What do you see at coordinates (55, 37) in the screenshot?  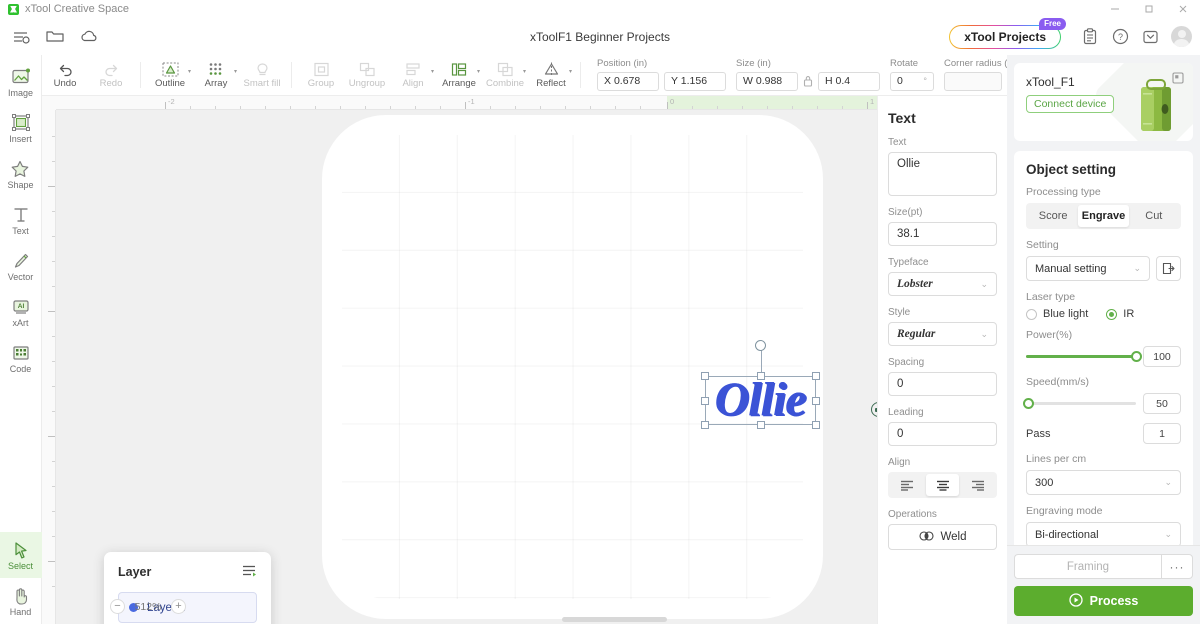 I see `folder-icon` at bounding box center [55, 37].